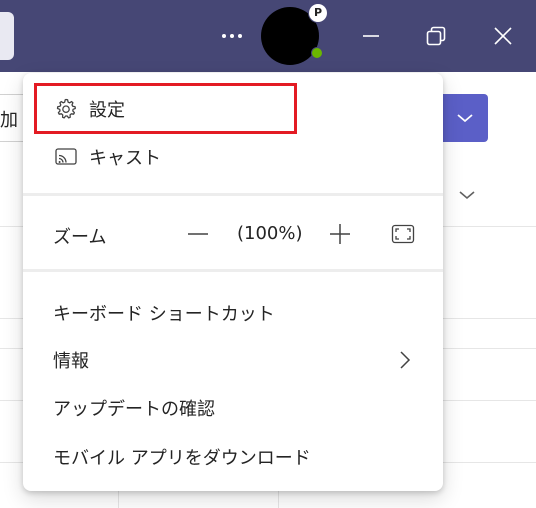 This screenshot has width=536, height=508. I want to click on presence-status-icon, so click(317, 53).